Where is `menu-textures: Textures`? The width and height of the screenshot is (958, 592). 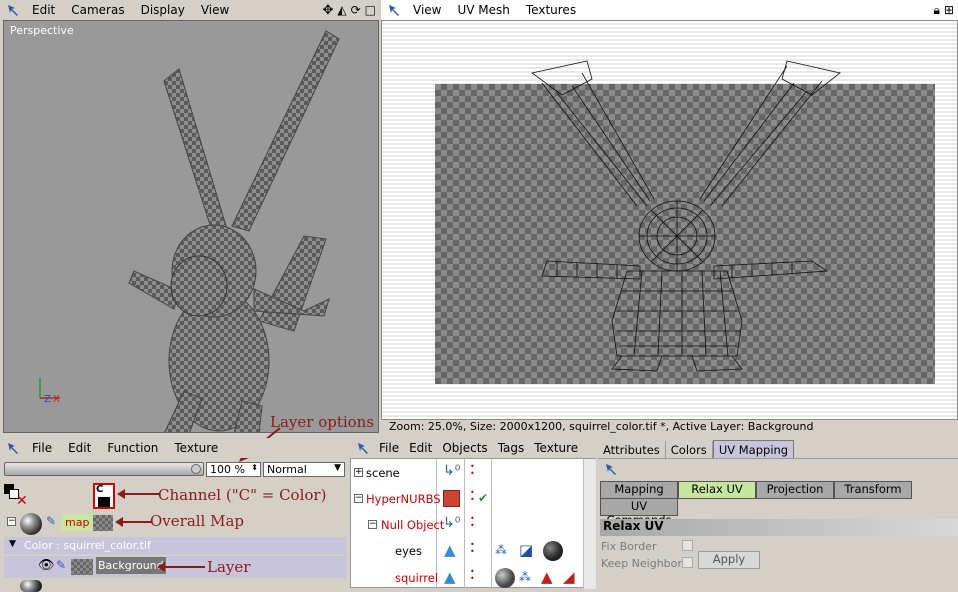
menu-textures: Textures is located at coordinates (551, 10).